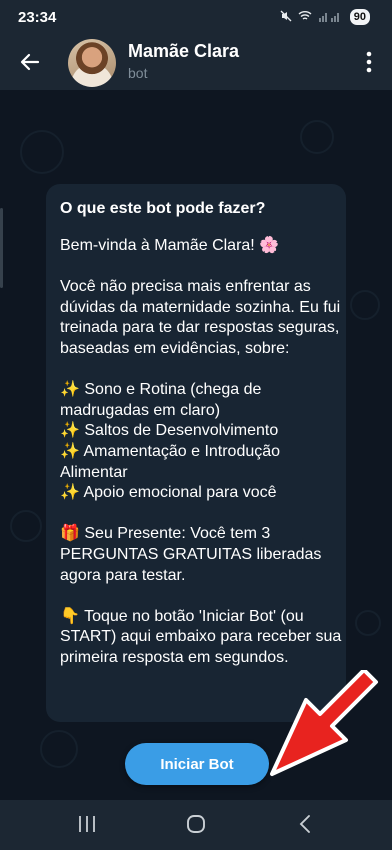  Describe the element at coordinates (286, 17) in the screenshot. I see `mute-icon` at that location.